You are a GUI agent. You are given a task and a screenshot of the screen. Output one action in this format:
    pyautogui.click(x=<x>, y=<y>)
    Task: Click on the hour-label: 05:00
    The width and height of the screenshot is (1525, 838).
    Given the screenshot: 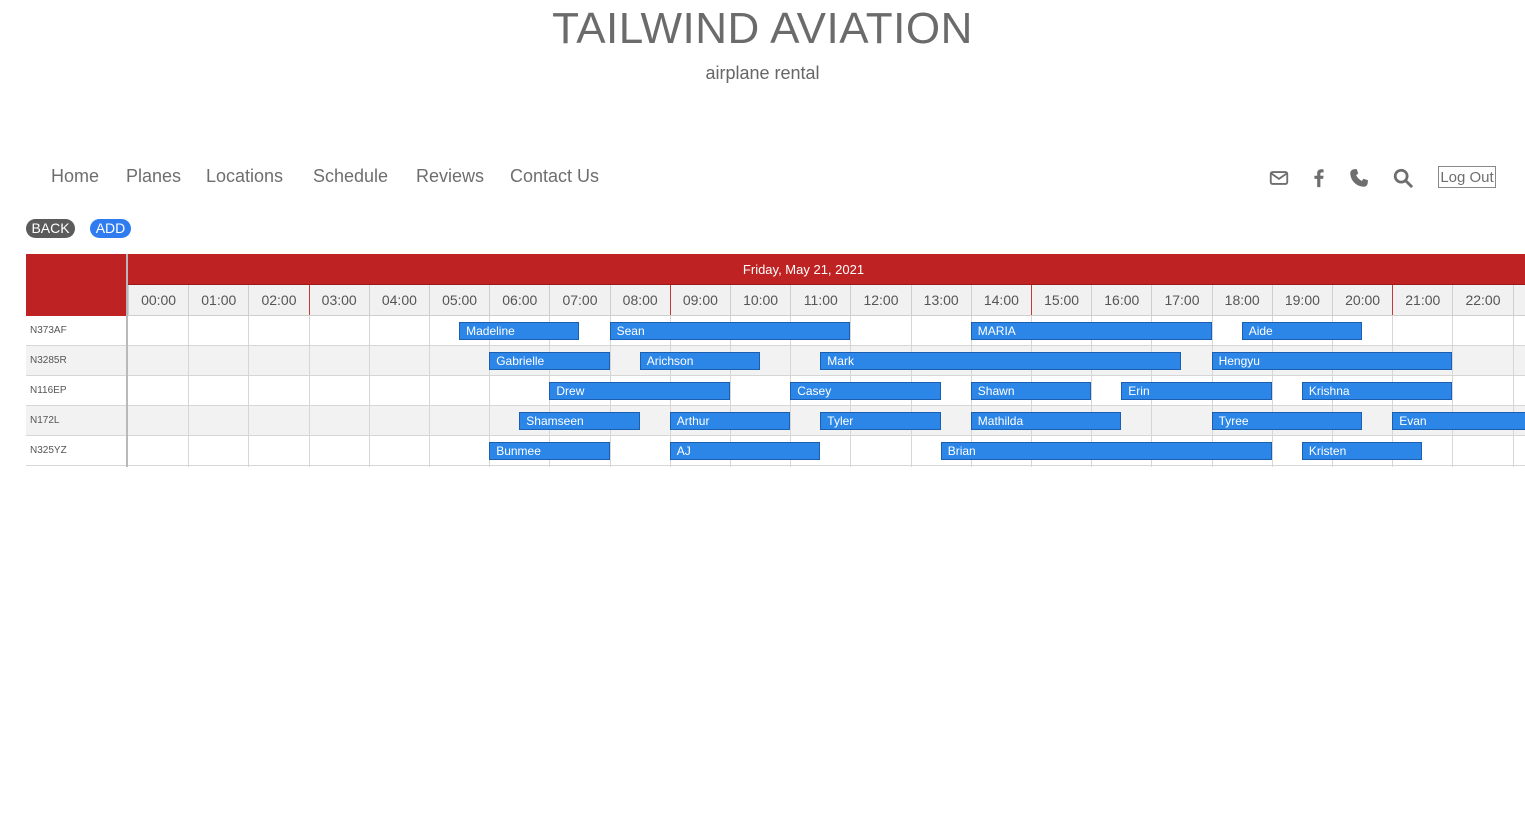 What is the action you would take?
    pyautogui.click(x=459, y=300)
    